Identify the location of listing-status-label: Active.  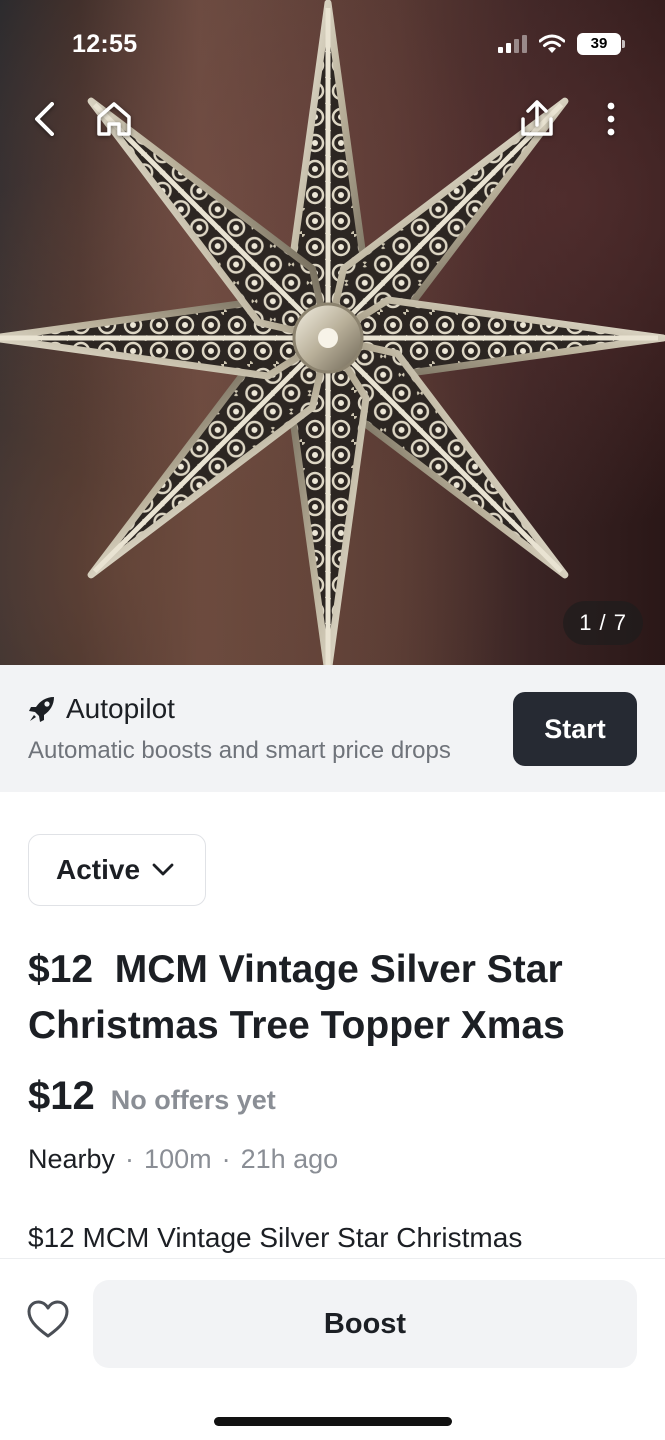
(98, 869).